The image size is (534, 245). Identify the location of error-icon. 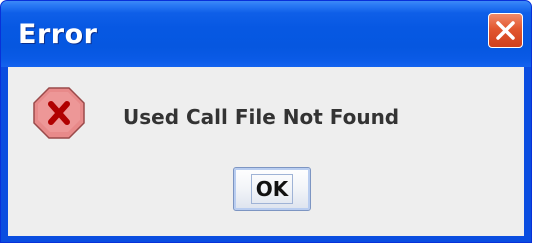
(59, 113).